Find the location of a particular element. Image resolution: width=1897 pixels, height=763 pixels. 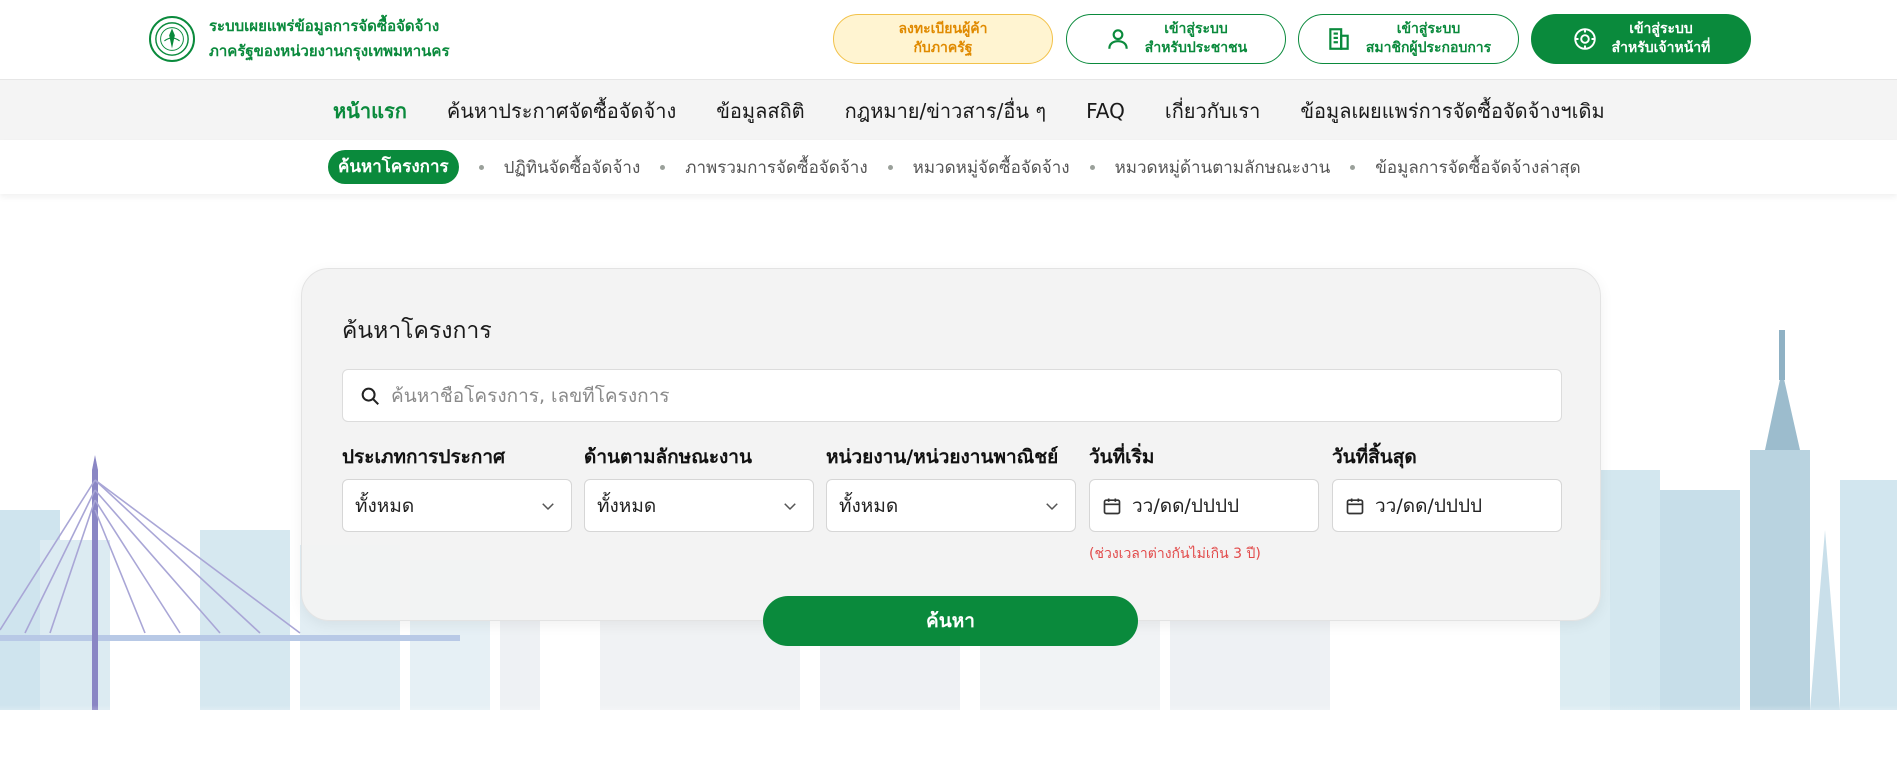

register-line-2: กับภาครัฐ is located at coordinates (943, 48).